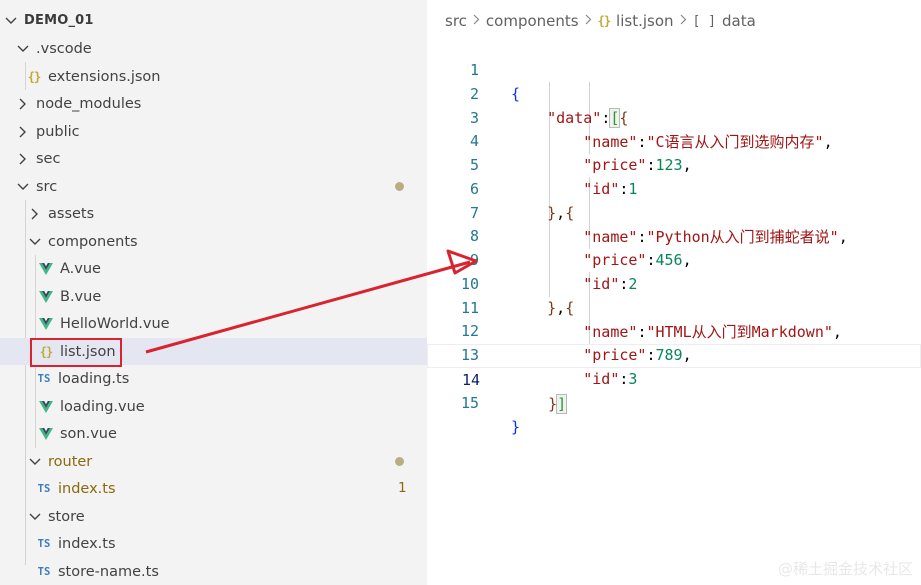 This screenshot has height=585, width=921. I want to click on code-text: }, so click(516, 426).